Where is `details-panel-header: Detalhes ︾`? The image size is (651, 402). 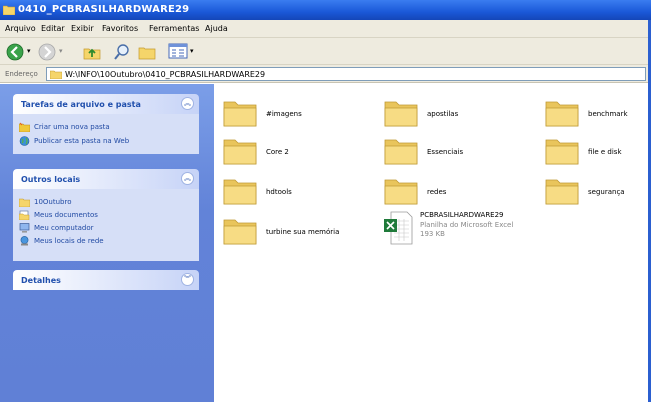
details-panel-header: Detalhes ︾ is located at coordinates (106, 280).